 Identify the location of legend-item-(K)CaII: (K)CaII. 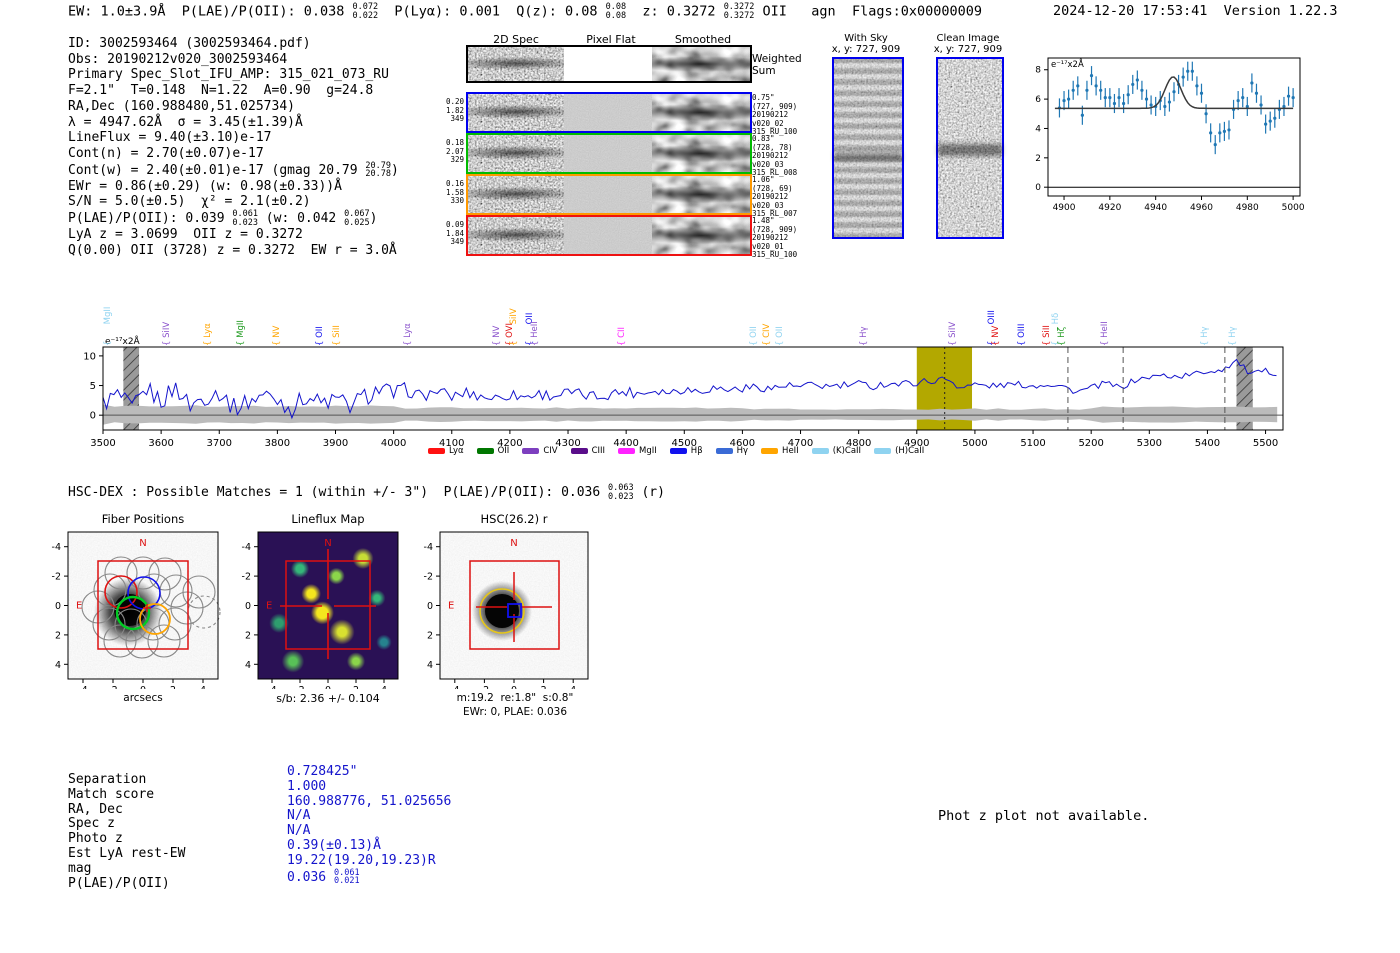
(836, 451).